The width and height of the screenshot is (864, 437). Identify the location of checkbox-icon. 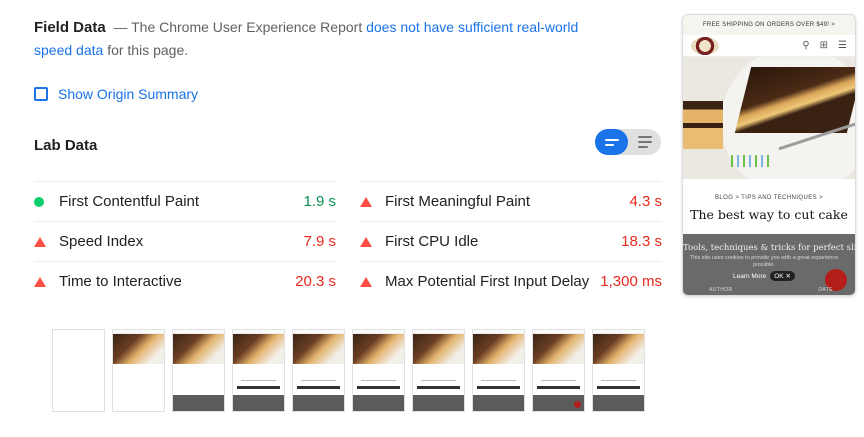
(41, 94).